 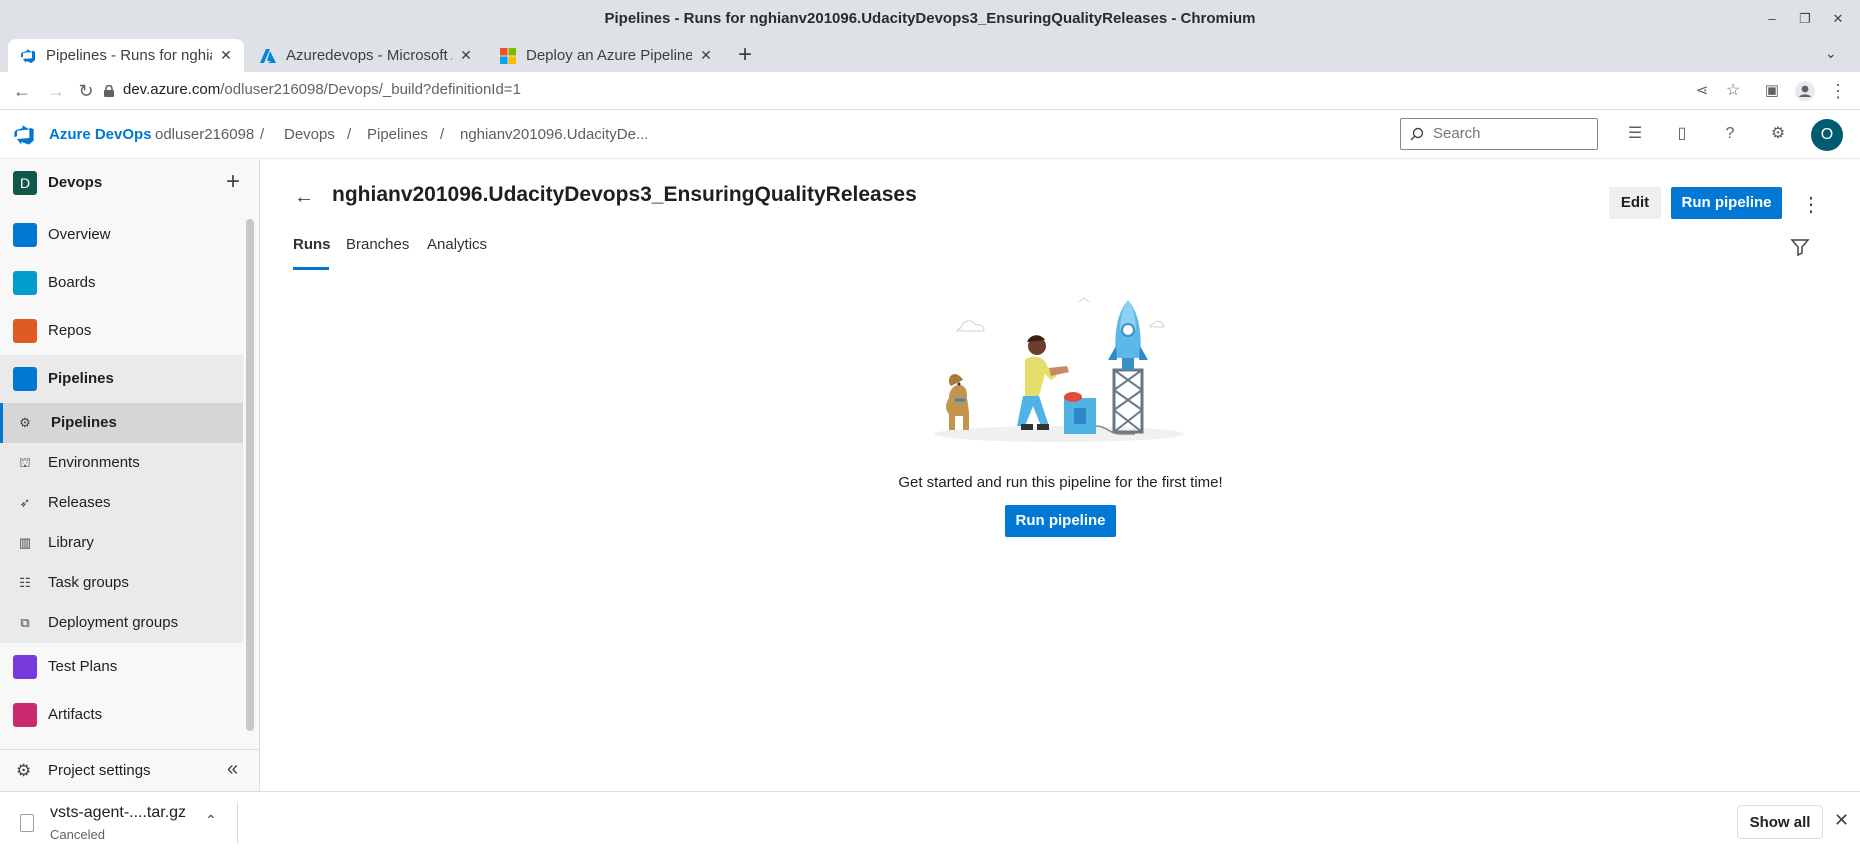 I want to click on edit-button: Edit, so click(x=1635, y=203).